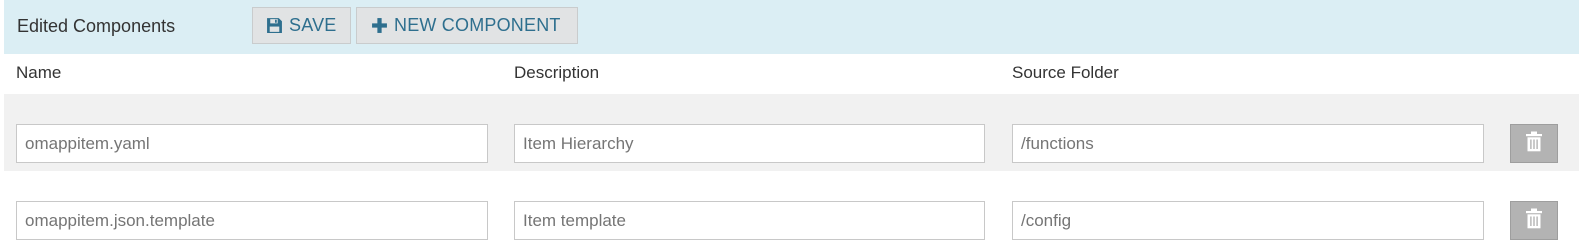 The height and width of the screenshot is (243, 1579). I want to click on save-button: SAVE, so click(301, 25).